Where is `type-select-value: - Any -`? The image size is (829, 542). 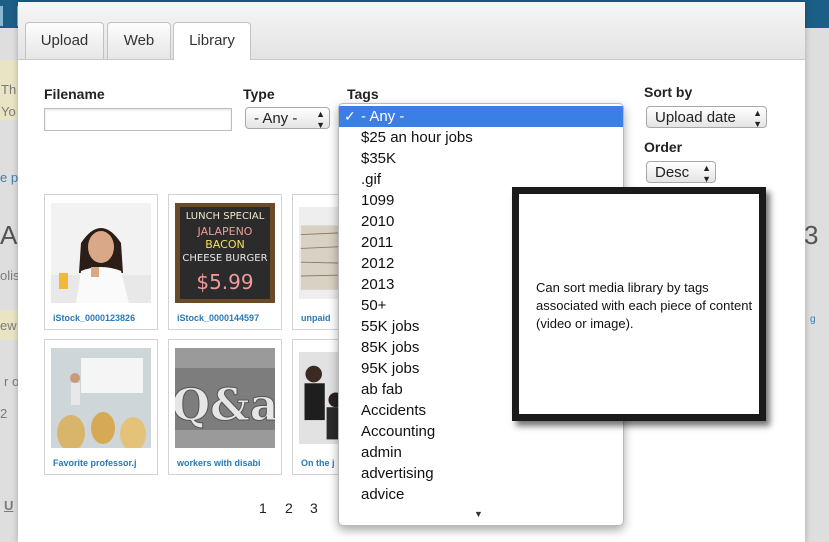
type-select-value: - Any - is located at coordinates (276, 118).